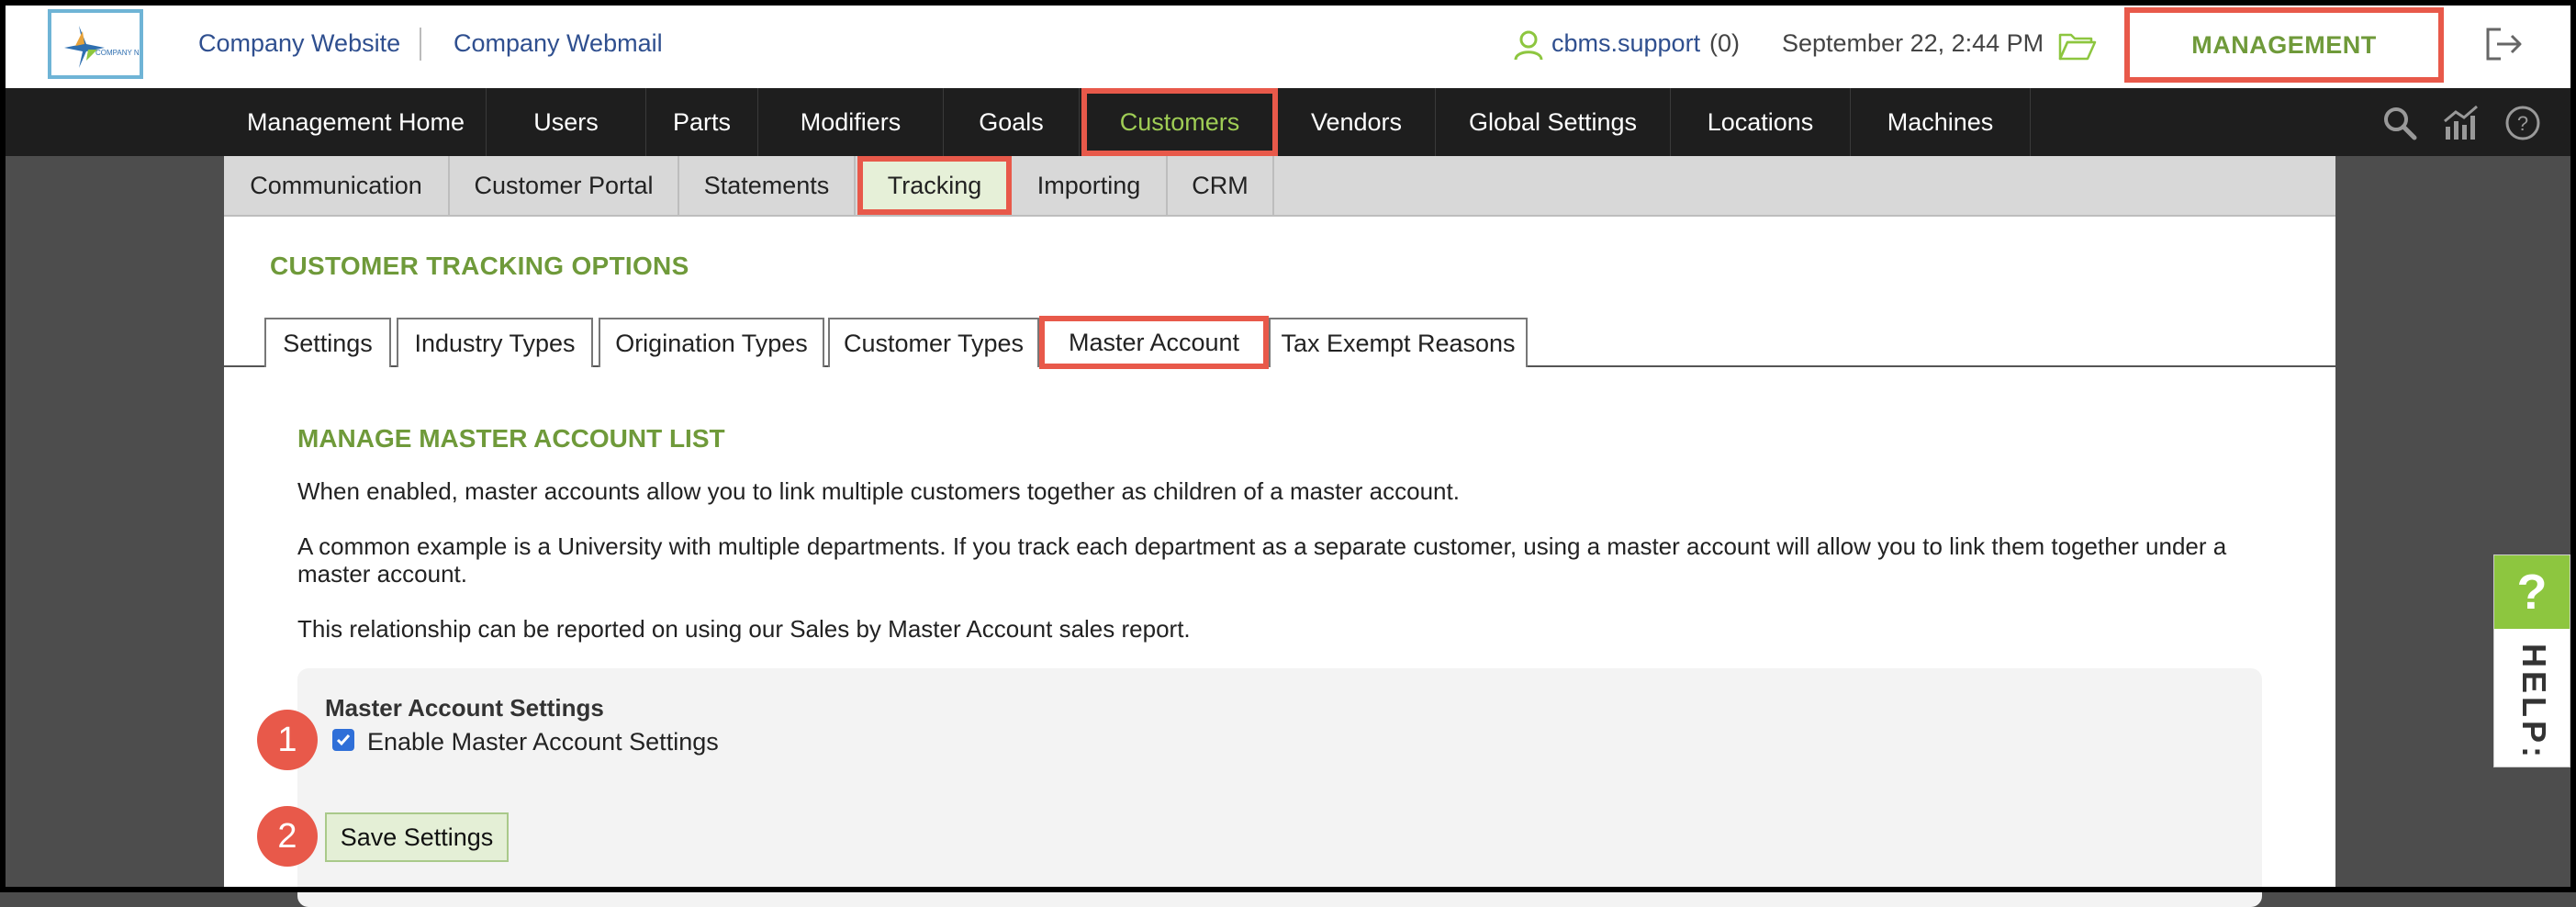  I want to click on user-icon, so click(1528, 47).